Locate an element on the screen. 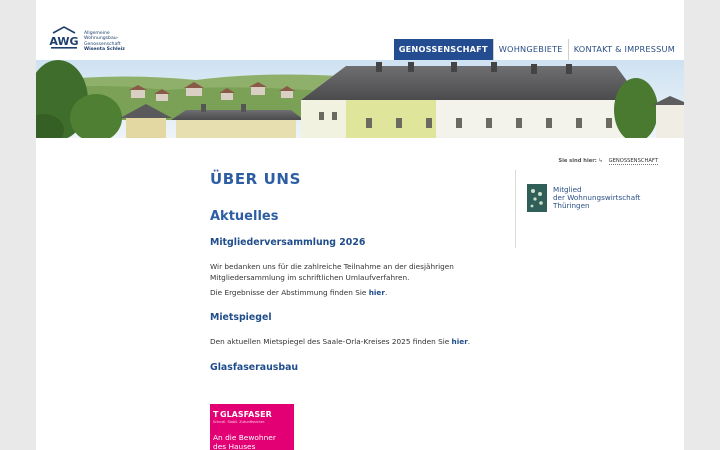  breadcrumb: Sie sind hier: ↳ GENOSSENSCHAFT is located at coordinates (608, 161).